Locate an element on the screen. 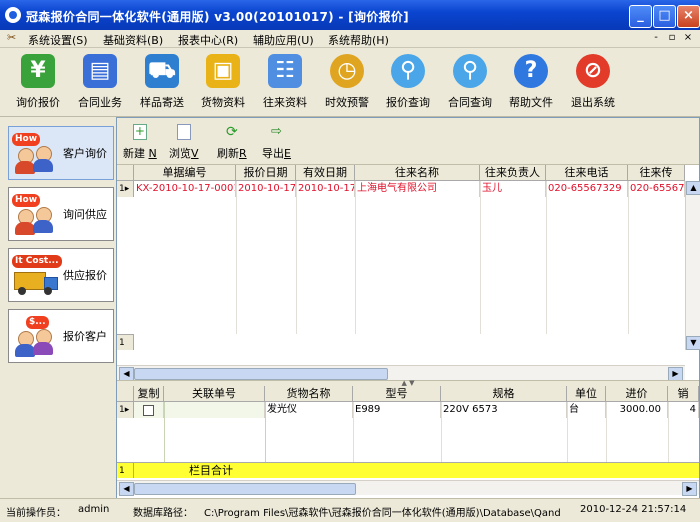 The width and height of the screenshot is (700, 522). col-header-unit: 单位 is located at coordinates (586, 394).